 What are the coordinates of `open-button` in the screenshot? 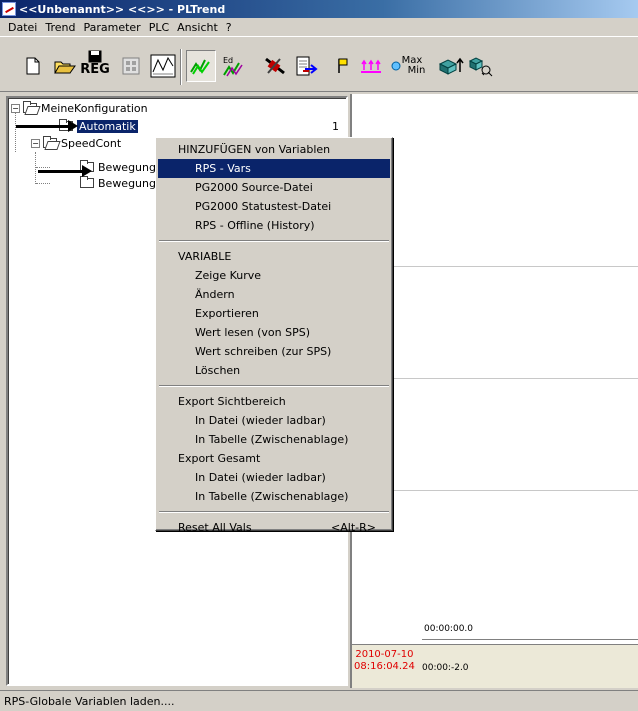 It's located at (65, 66).